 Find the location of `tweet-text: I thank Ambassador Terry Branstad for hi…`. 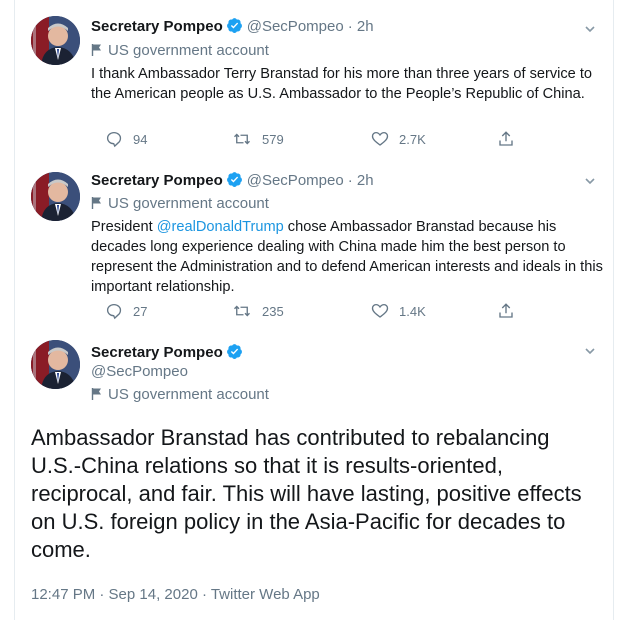

tweet-text: I thank Ambassador Terry Branstad for hi… is located at coordinates (342, 84).